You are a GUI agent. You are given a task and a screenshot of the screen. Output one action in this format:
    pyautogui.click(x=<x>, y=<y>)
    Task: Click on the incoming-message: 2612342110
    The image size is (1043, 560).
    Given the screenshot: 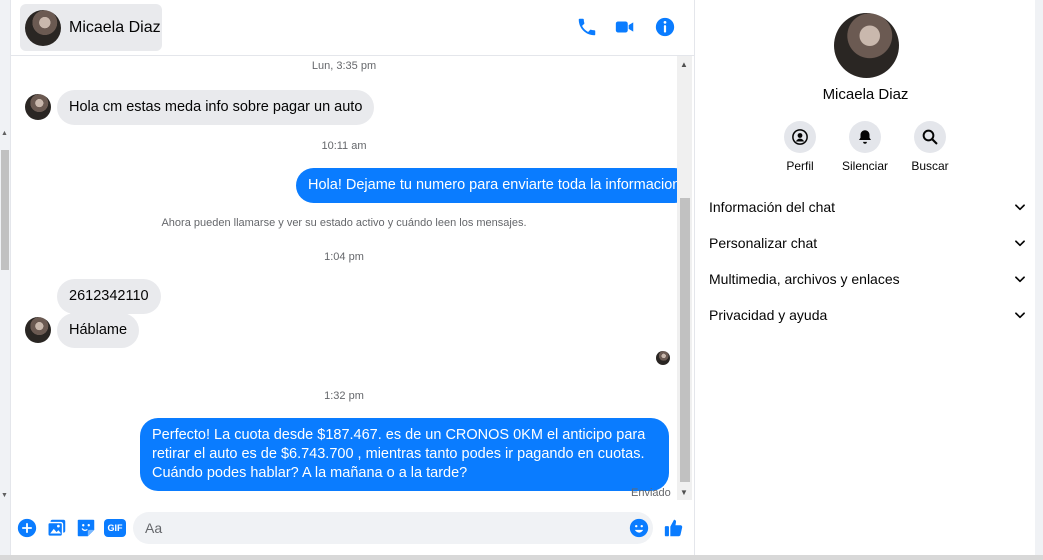 What is the action you would take?
    pyautogui.click(x=109, y=296)
    